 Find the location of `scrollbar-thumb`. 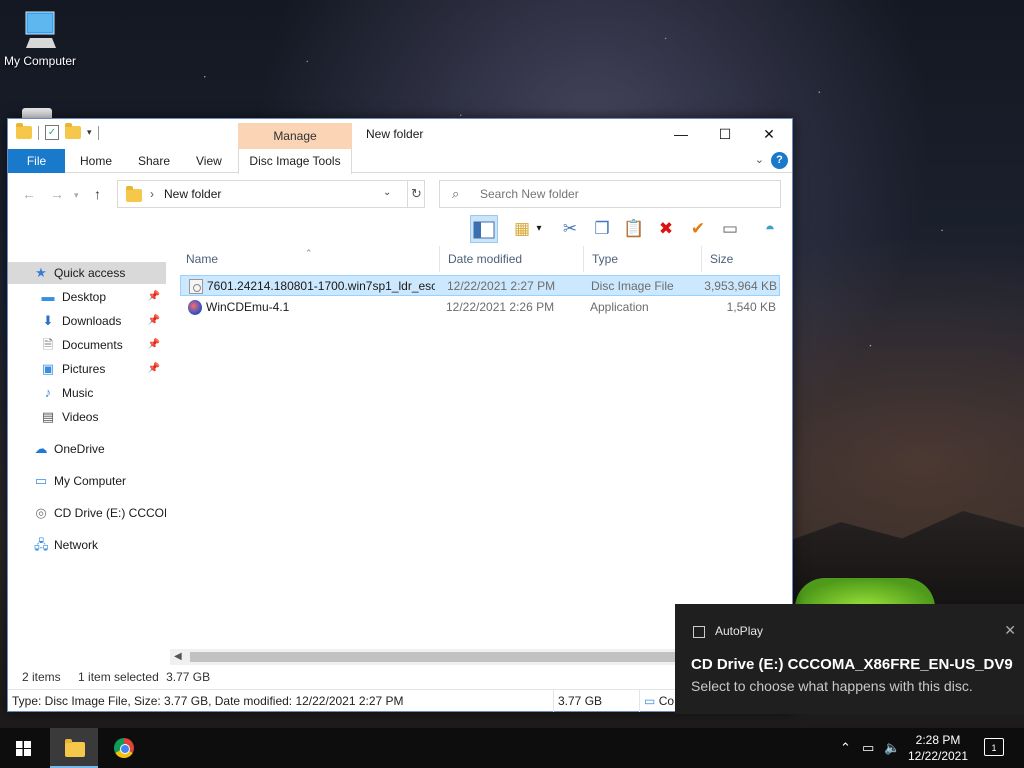

scrollbar-thumb is located at coordinates (435, 657).